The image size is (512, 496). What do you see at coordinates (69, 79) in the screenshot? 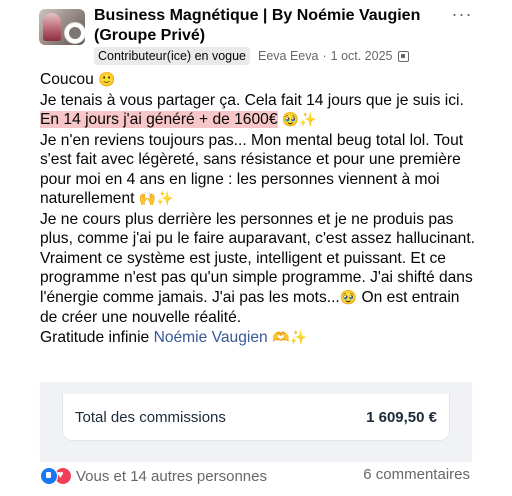
I see `post-line-text: Coucou` at bounding box center [69, 79].